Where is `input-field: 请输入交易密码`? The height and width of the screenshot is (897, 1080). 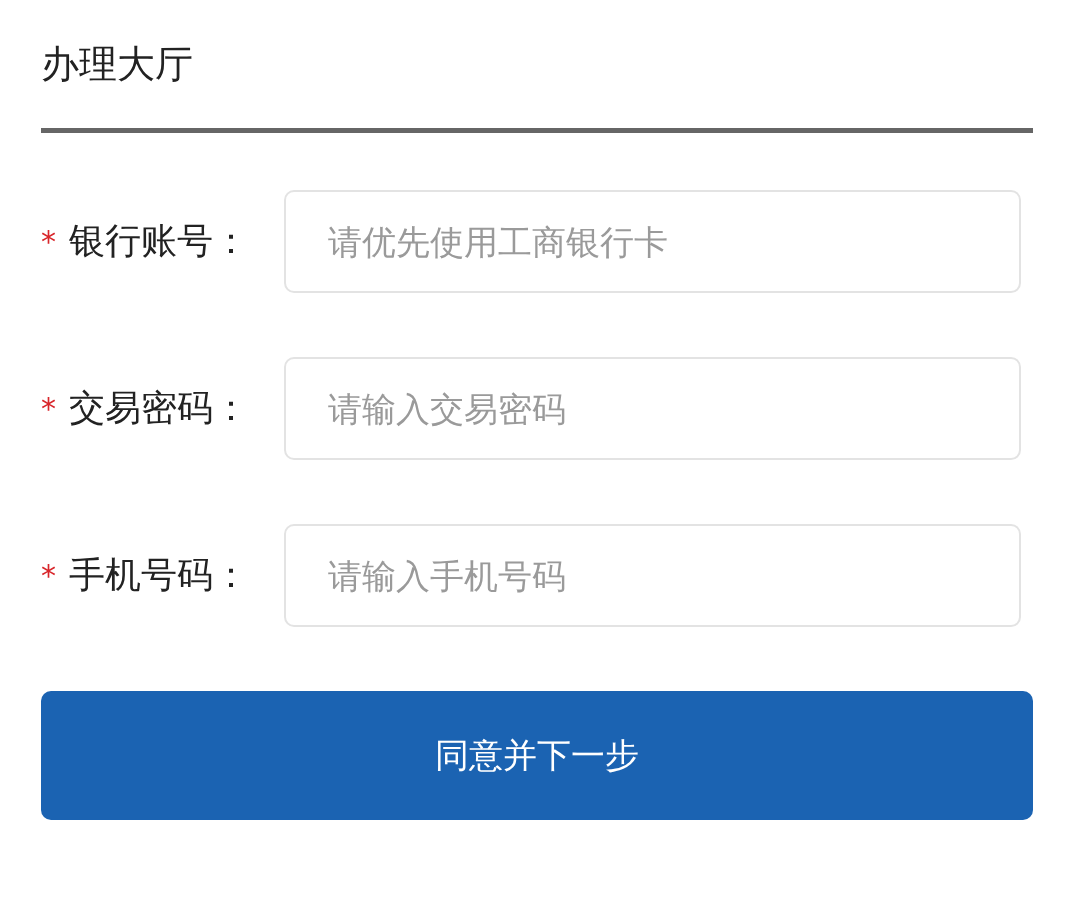
input-field: 请输入交易密码 is located at coordinates (652, 408).